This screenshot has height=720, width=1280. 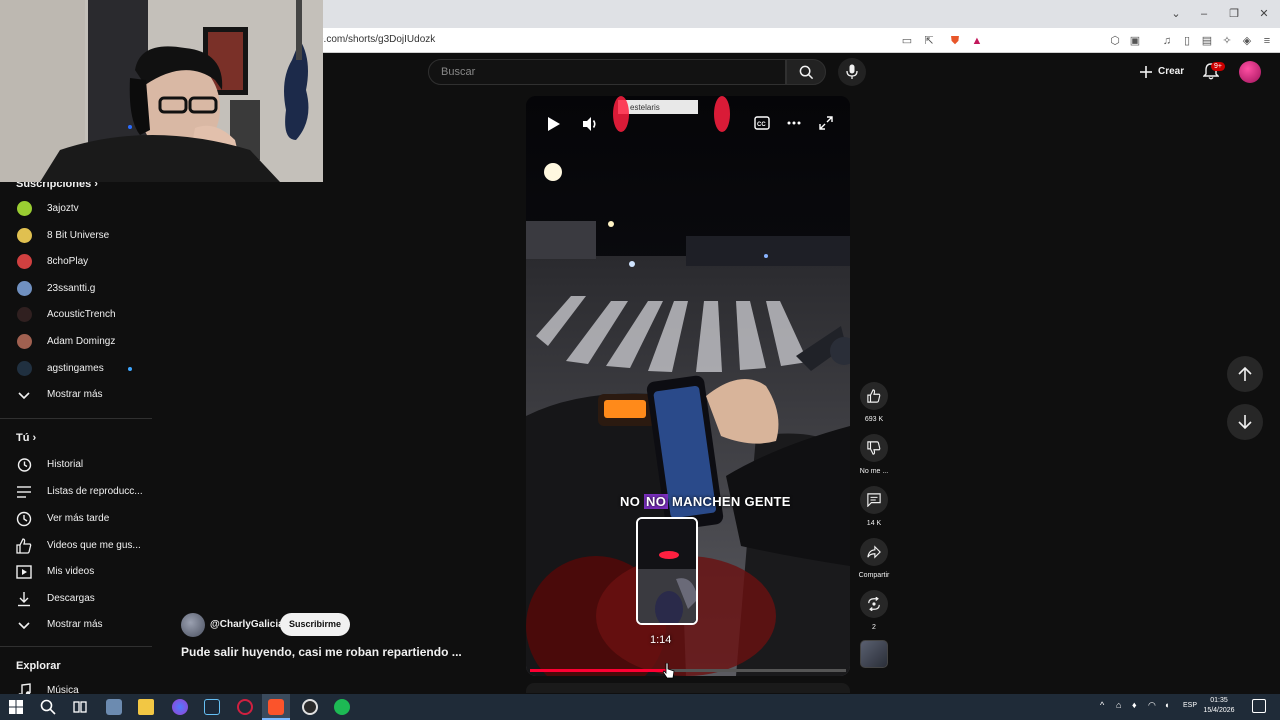 What do you see at coordinates (1259, 706) in the screenshot?
I see `notification-center-icon` at bounding box center [1259, 706].